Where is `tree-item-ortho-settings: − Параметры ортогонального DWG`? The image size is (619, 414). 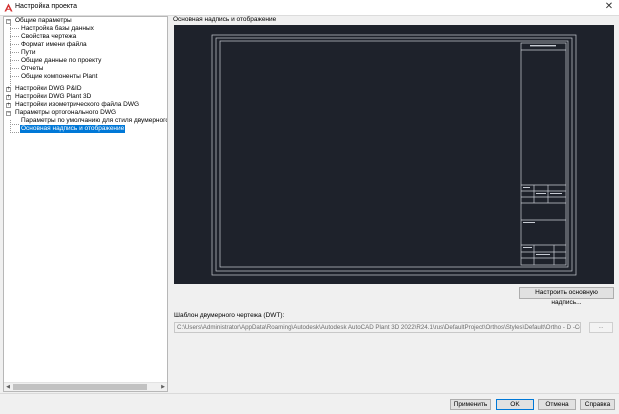
tree-item-ortho-settings: − Параметры ортогонального DWG is located at coordinates (61, 113).